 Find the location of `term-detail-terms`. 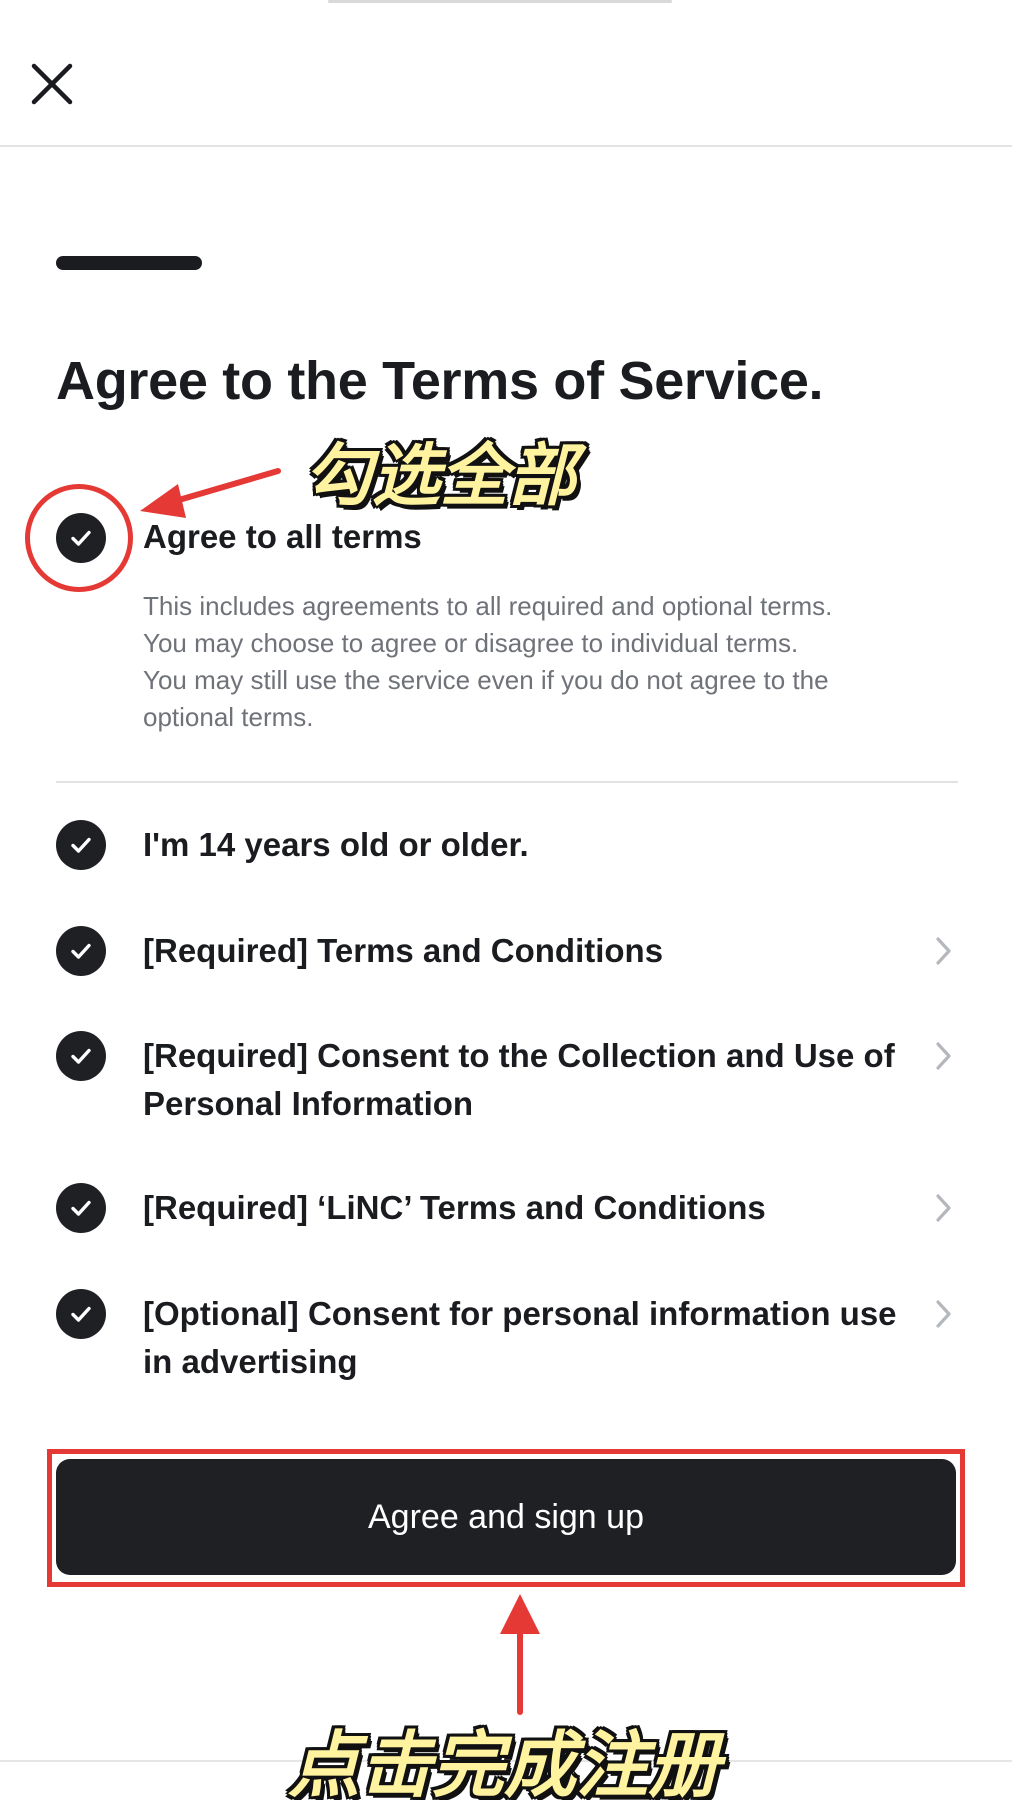

term-detail-terms is located at coordinates (943, 951).